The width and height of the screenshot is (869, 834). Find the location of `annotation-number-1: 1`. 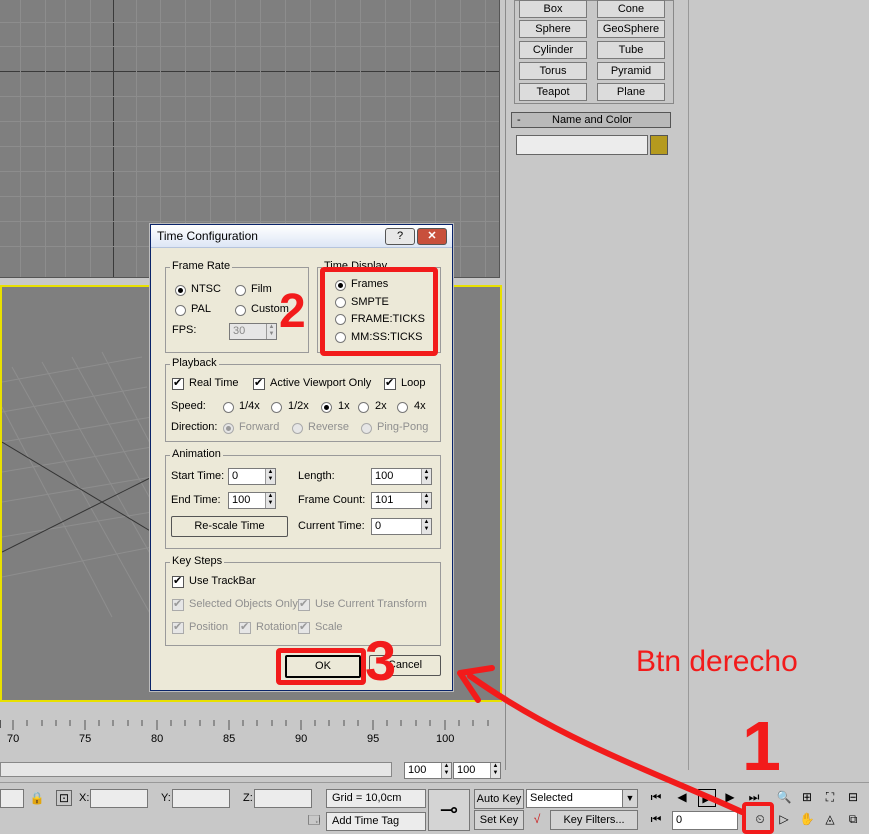

annotation-number-1: 1 is located at coordinates (761, 746).